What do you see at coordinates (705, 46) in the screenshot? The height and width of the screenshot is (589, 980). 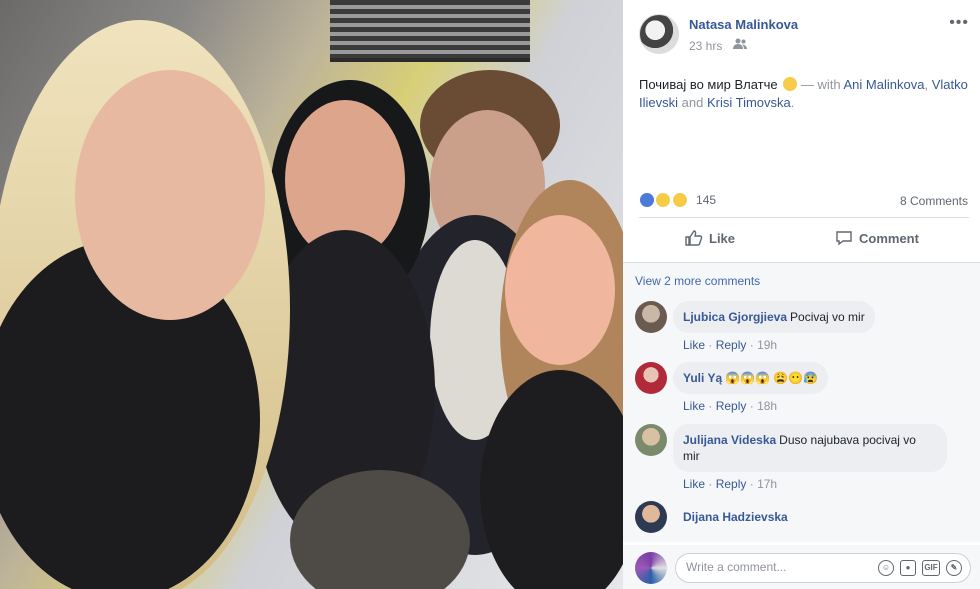 I see `post-time: 23 hrs` at bounding box center [705, 46].